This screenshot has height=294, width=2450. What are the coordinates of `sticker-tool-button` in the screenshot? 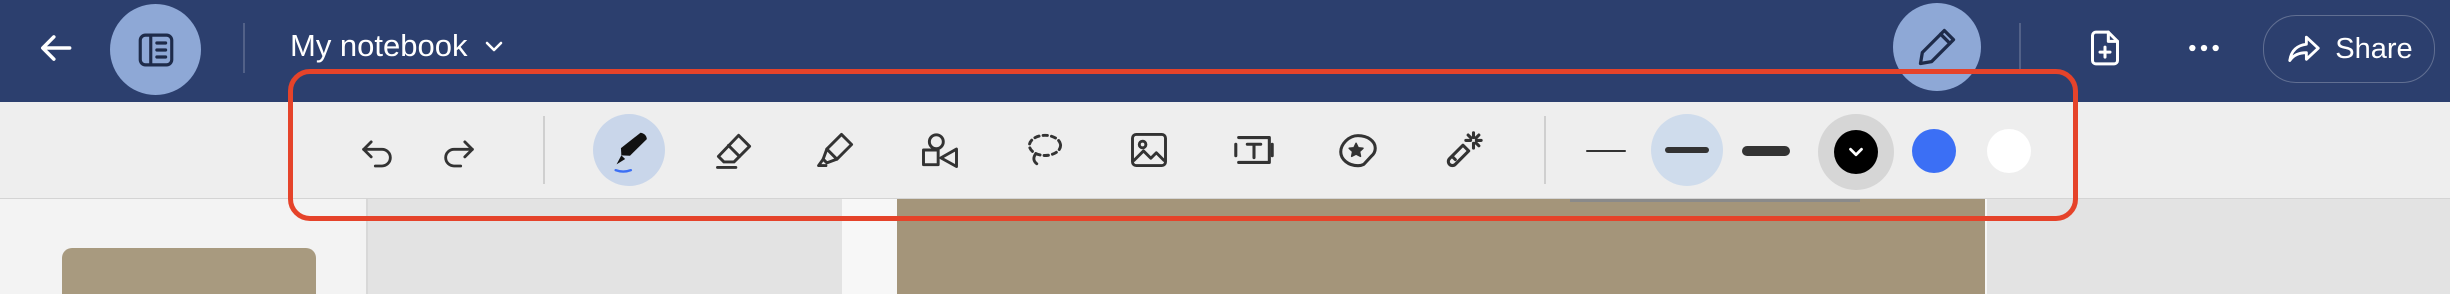 It's located at (1358, 150).